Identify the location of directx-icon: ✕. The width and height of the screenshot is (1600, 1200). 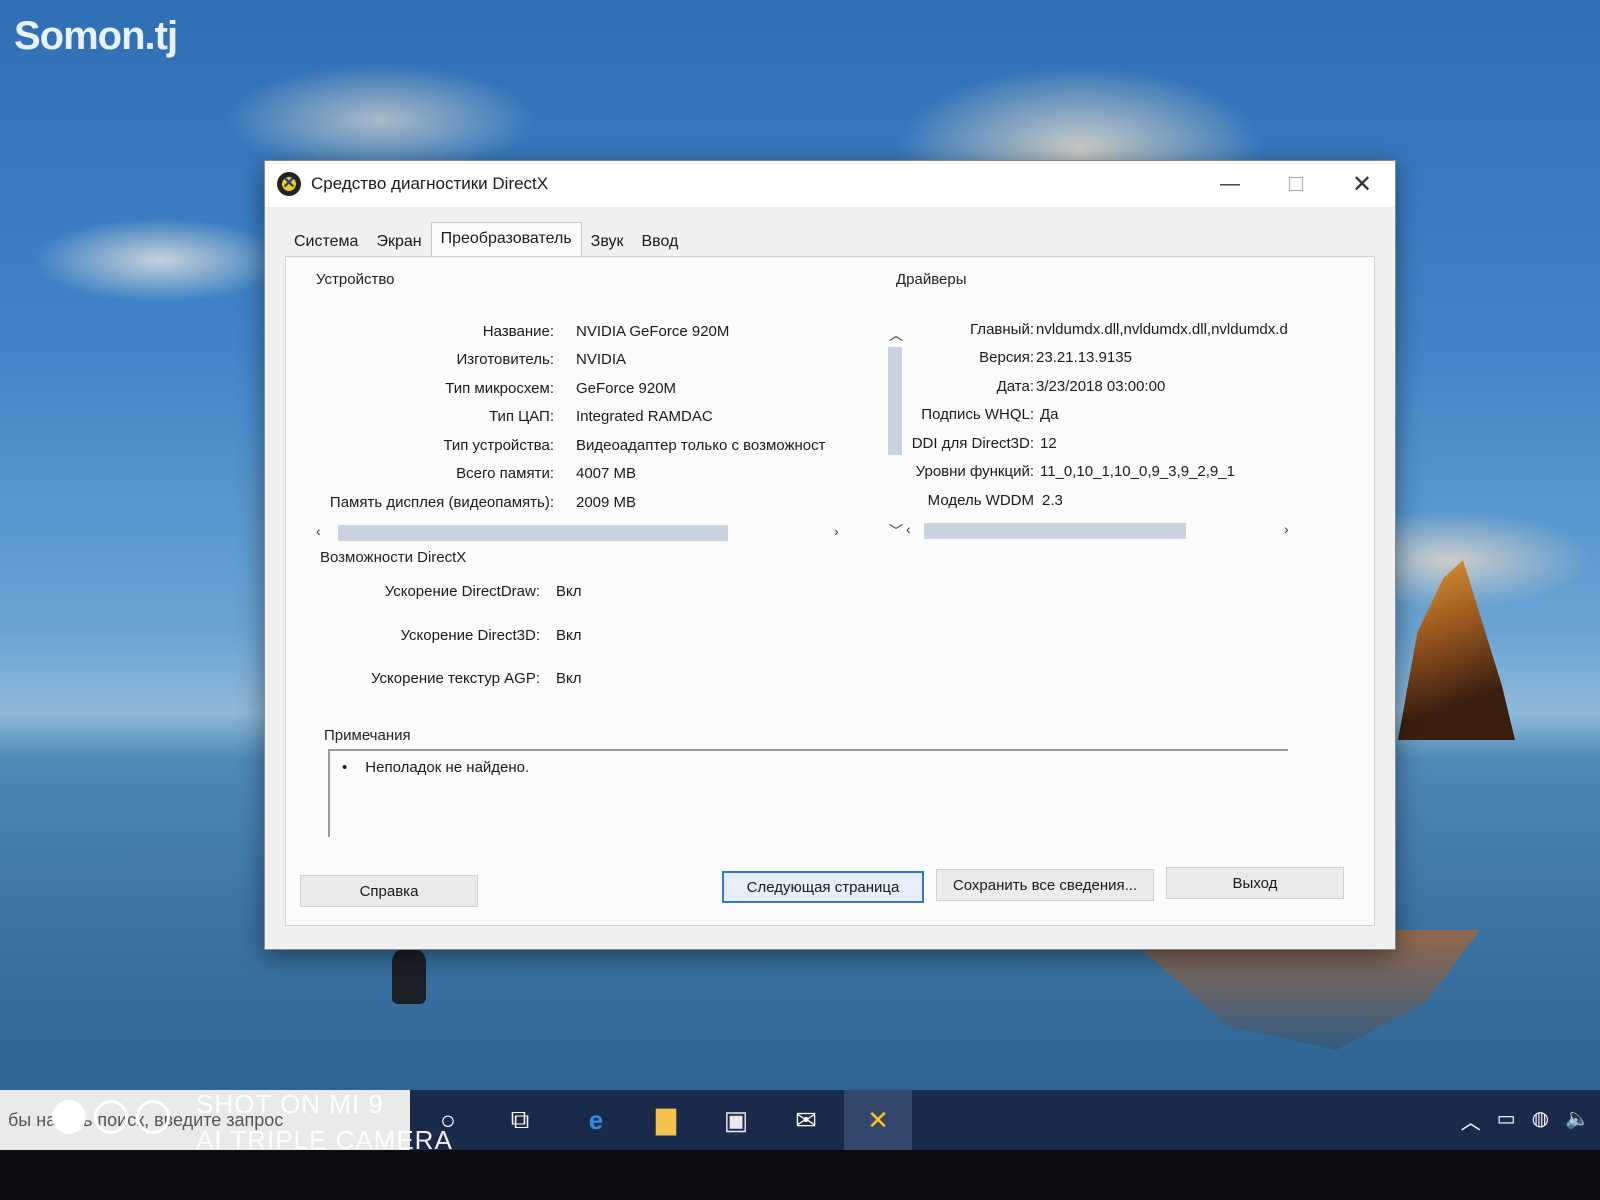
(289, 184).